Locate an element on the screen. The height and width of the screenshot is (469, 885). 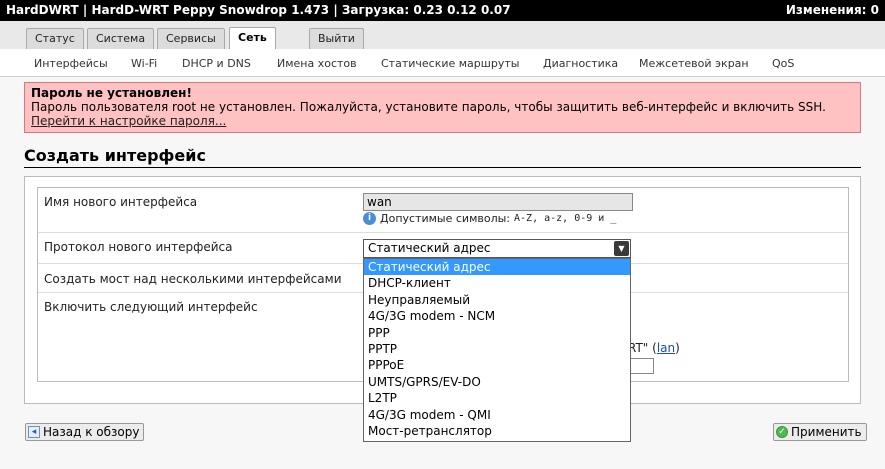
subtab-wifi: Wi-Fi is located at coordinates (144, 63).